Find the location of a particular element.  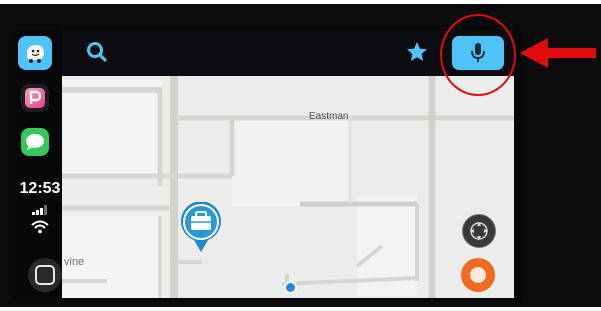

messages-icon is located at coordinates (35, 142).